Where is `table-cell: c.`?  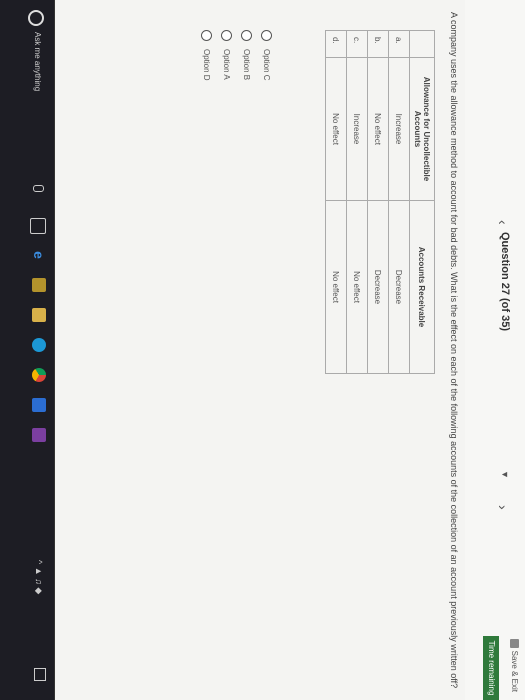 table-cell: c. is located at coordinates (357, 44).